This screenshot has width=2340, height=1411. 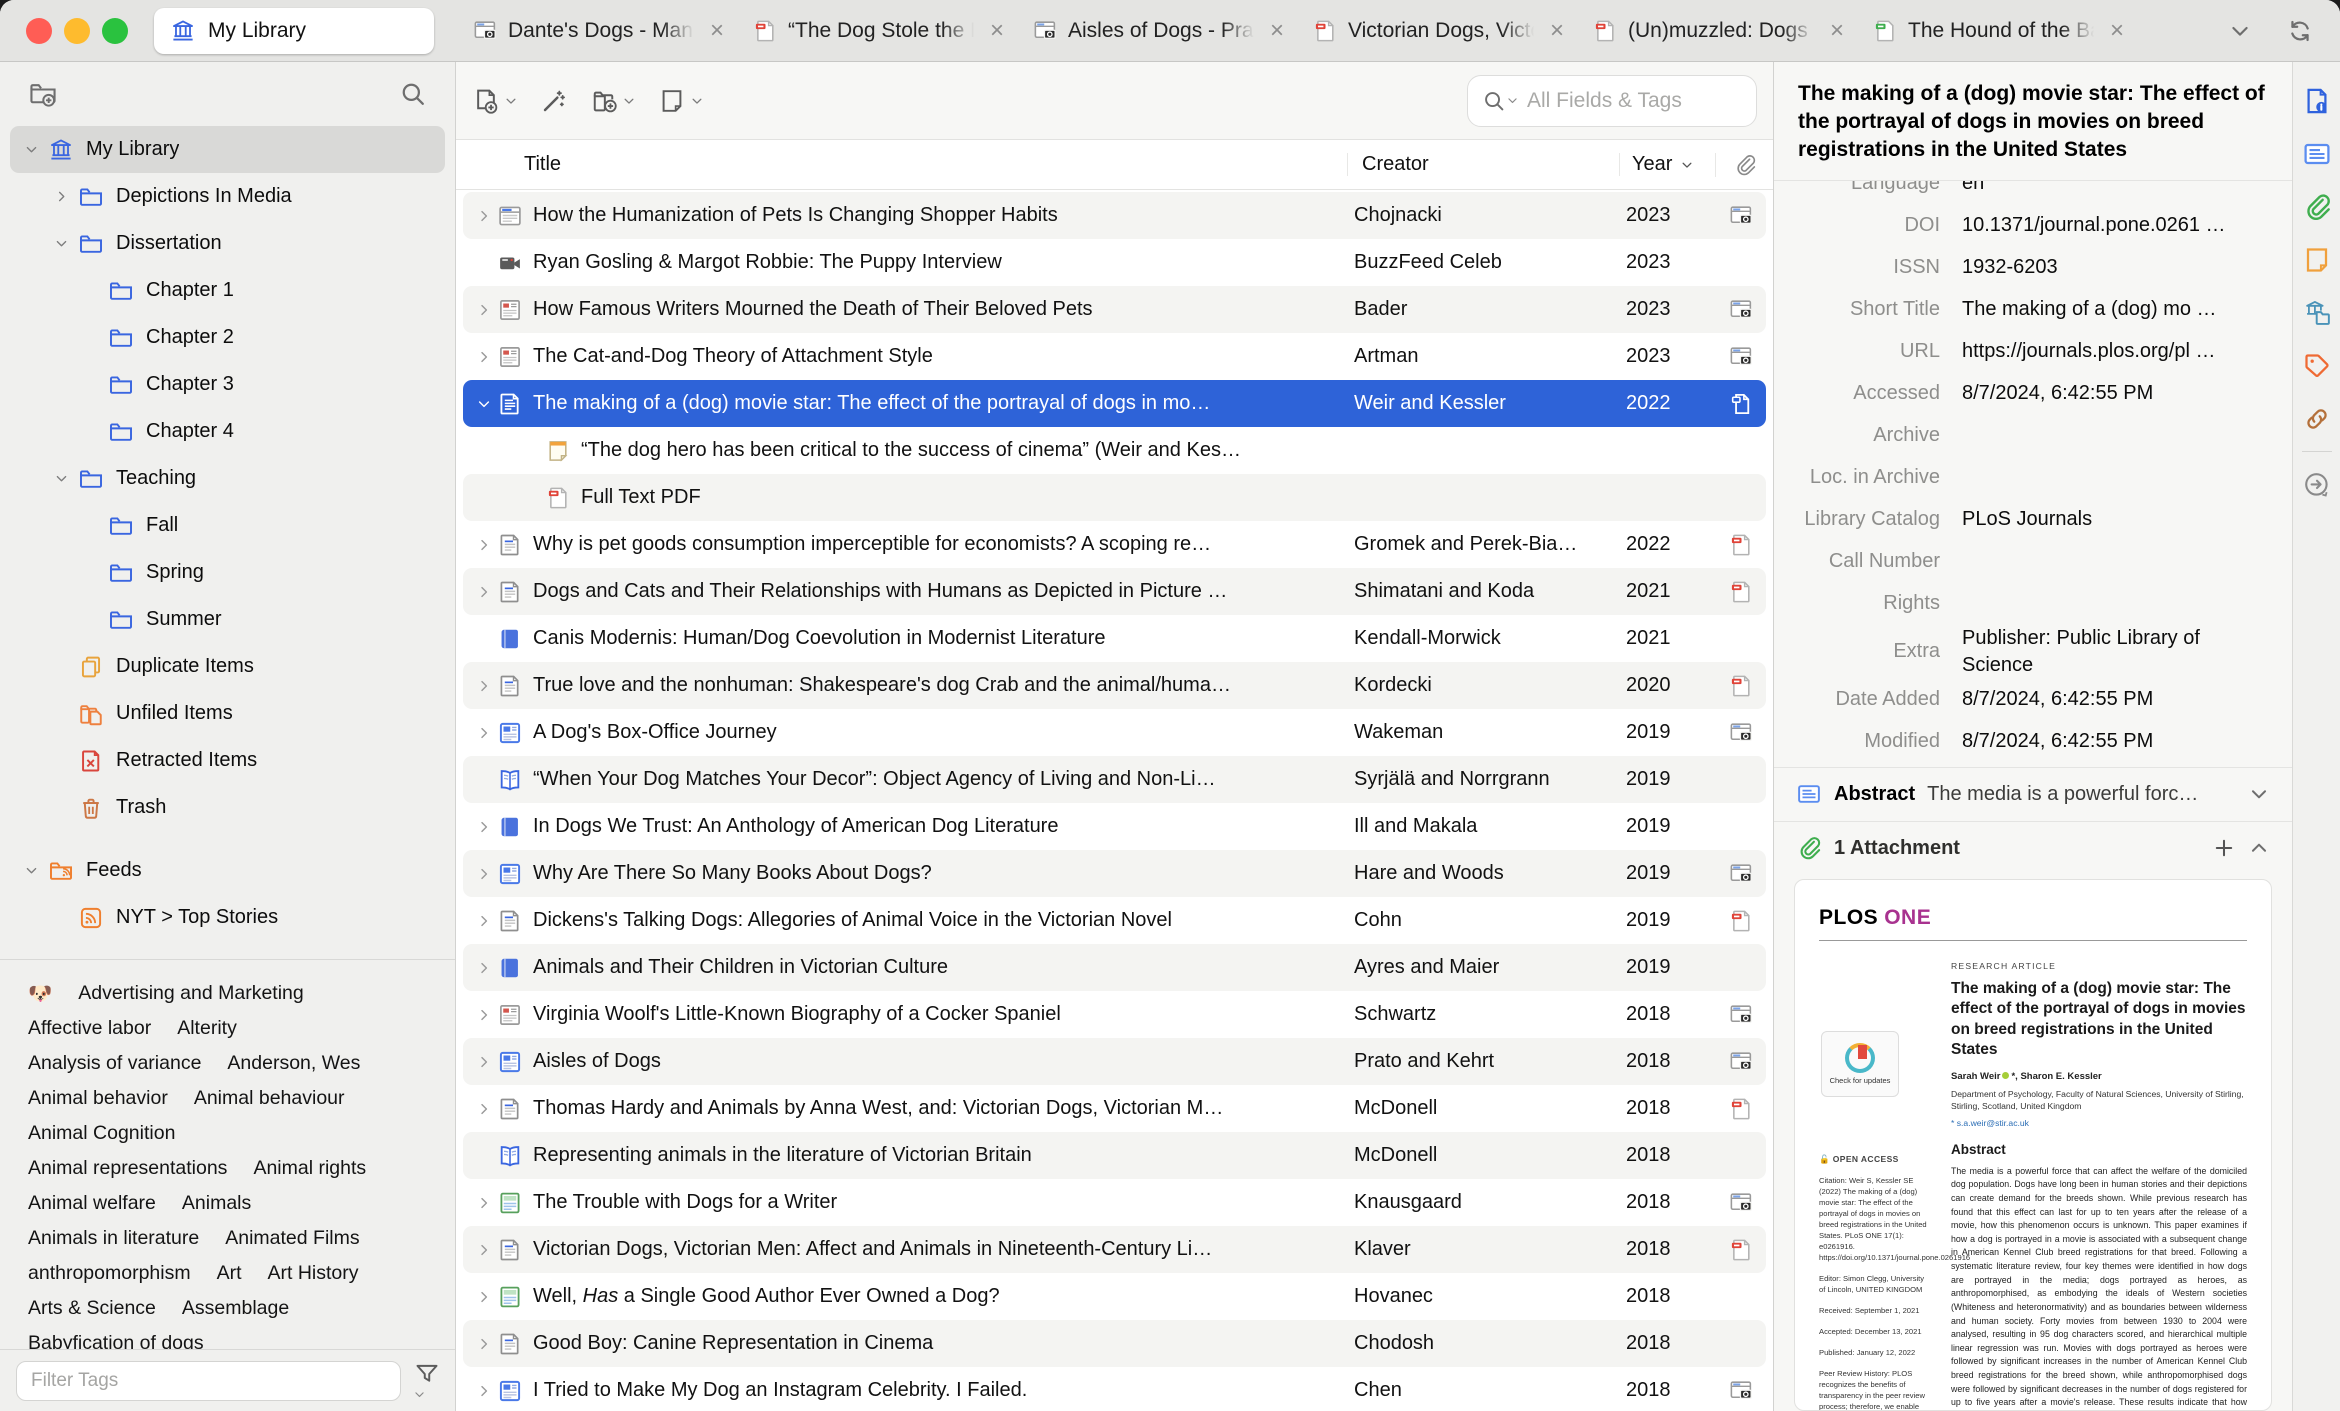 I want to click on sidebar-item-retracted-items: Retracted Items, so click(x=227, y=760).